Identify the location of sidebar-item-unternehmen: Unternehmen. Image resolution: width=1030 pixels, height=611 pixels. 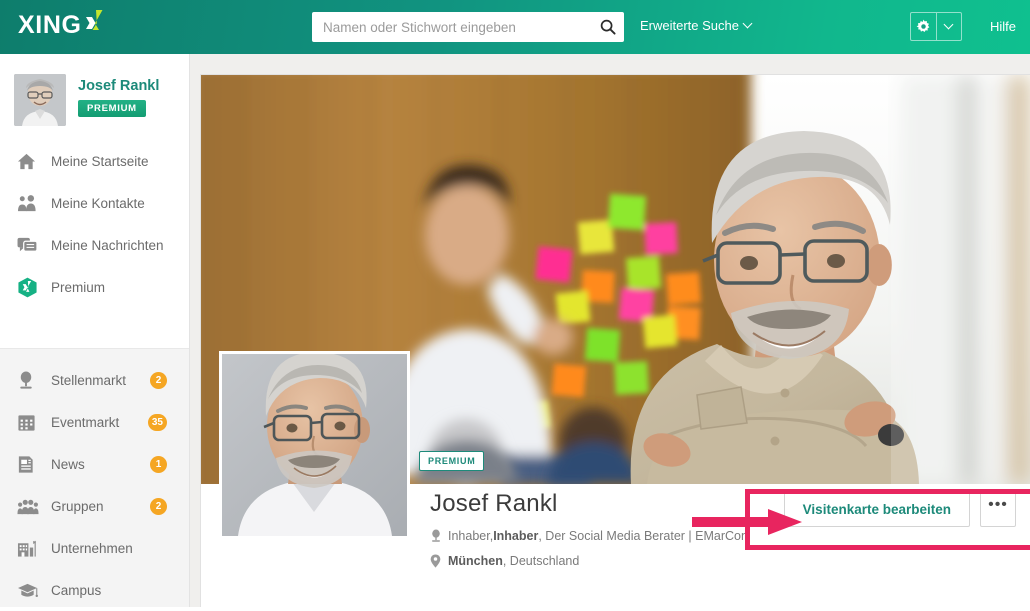
(94, 548).